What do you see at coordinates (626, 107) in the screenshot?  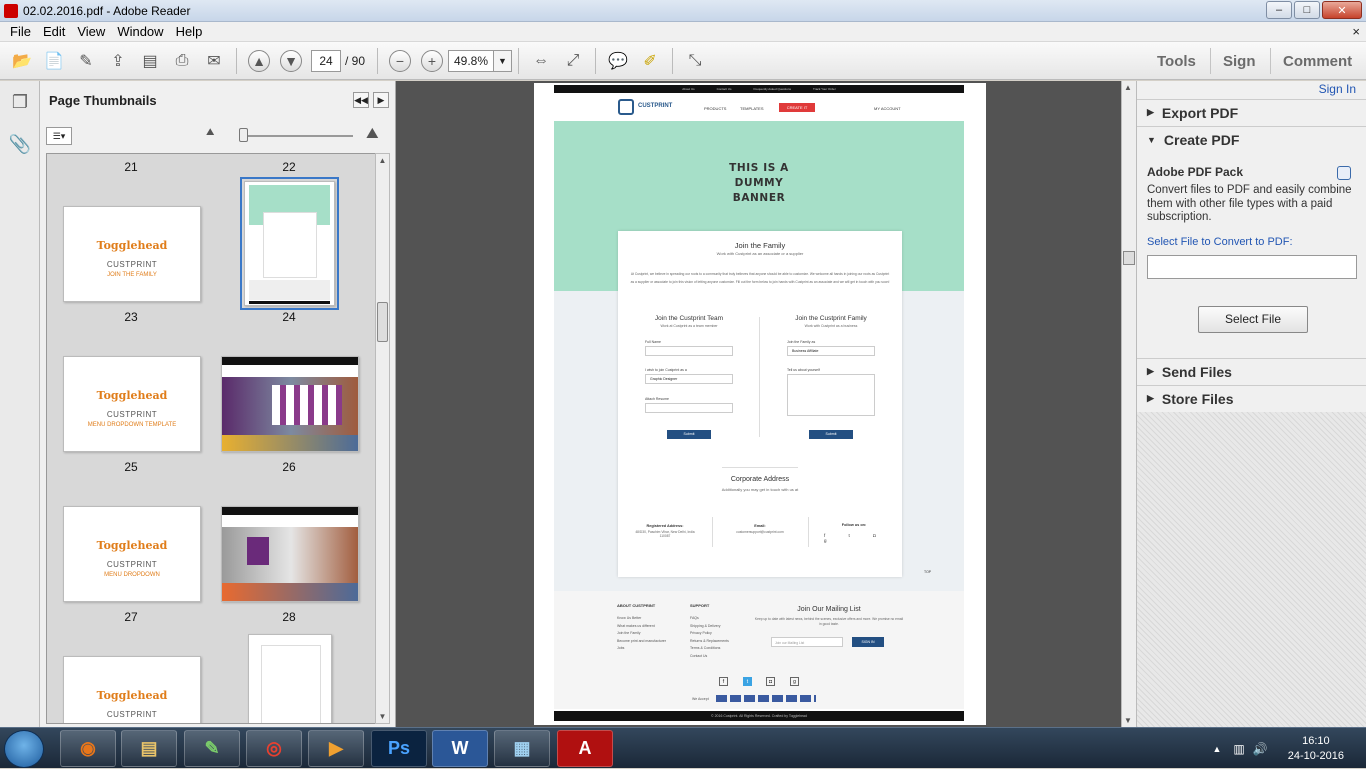 I see `custprint-logo-icon` at bounding box center [626, 107].